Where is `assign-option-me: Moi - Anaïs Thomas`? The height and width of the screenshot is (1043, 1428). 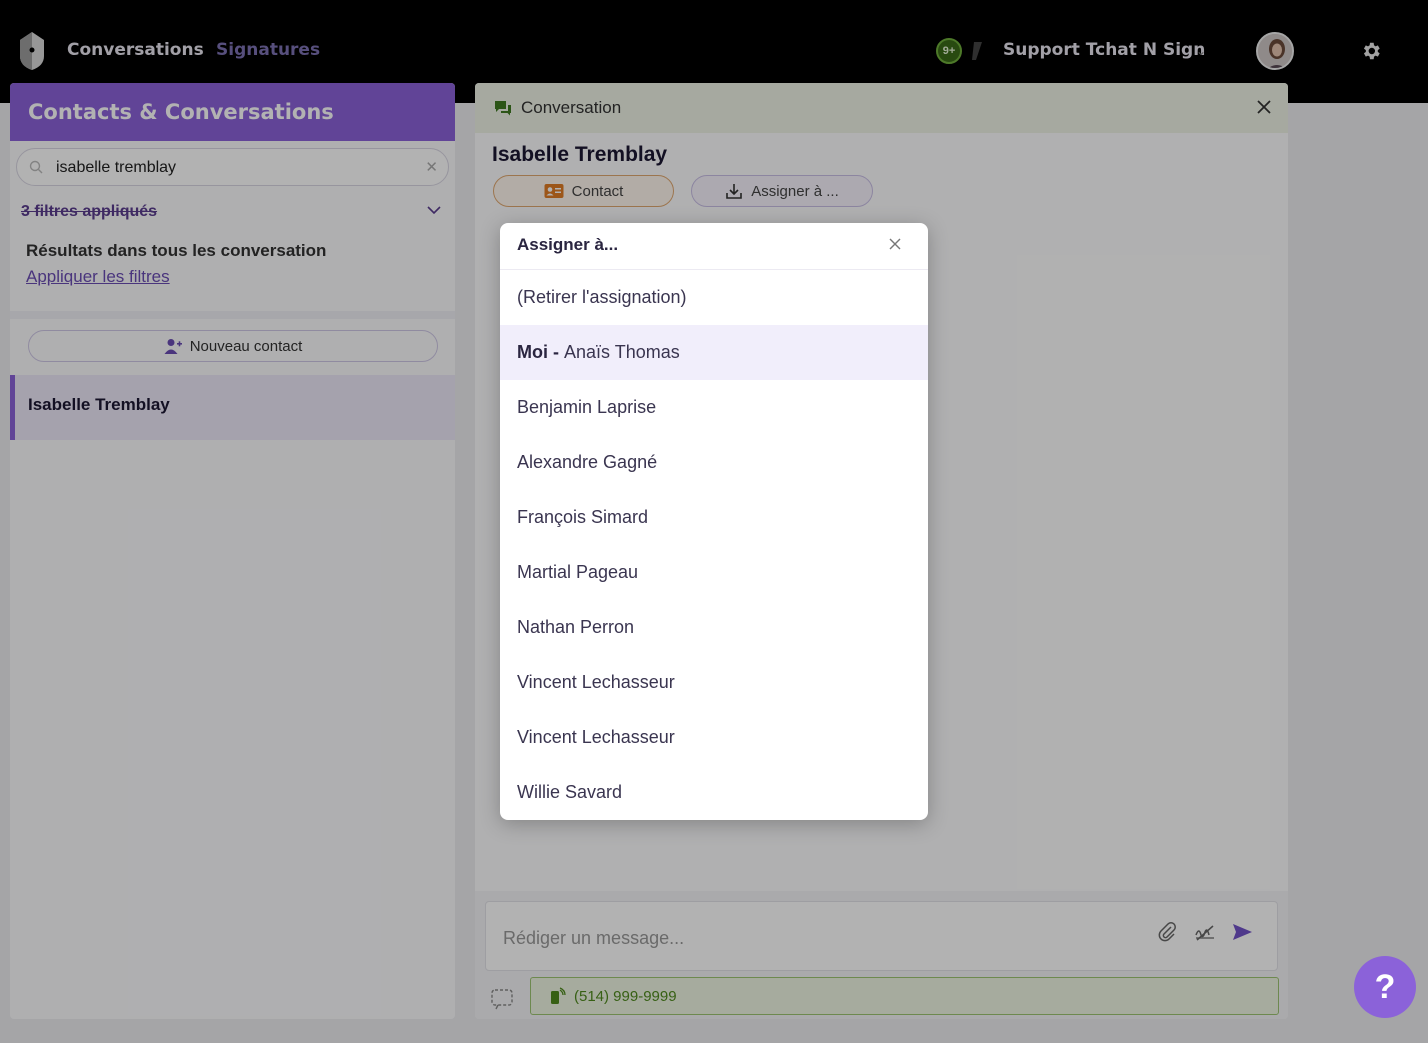 assign-option-me: Moi - Anaïs Thomas is located at coordinates (714, 352).